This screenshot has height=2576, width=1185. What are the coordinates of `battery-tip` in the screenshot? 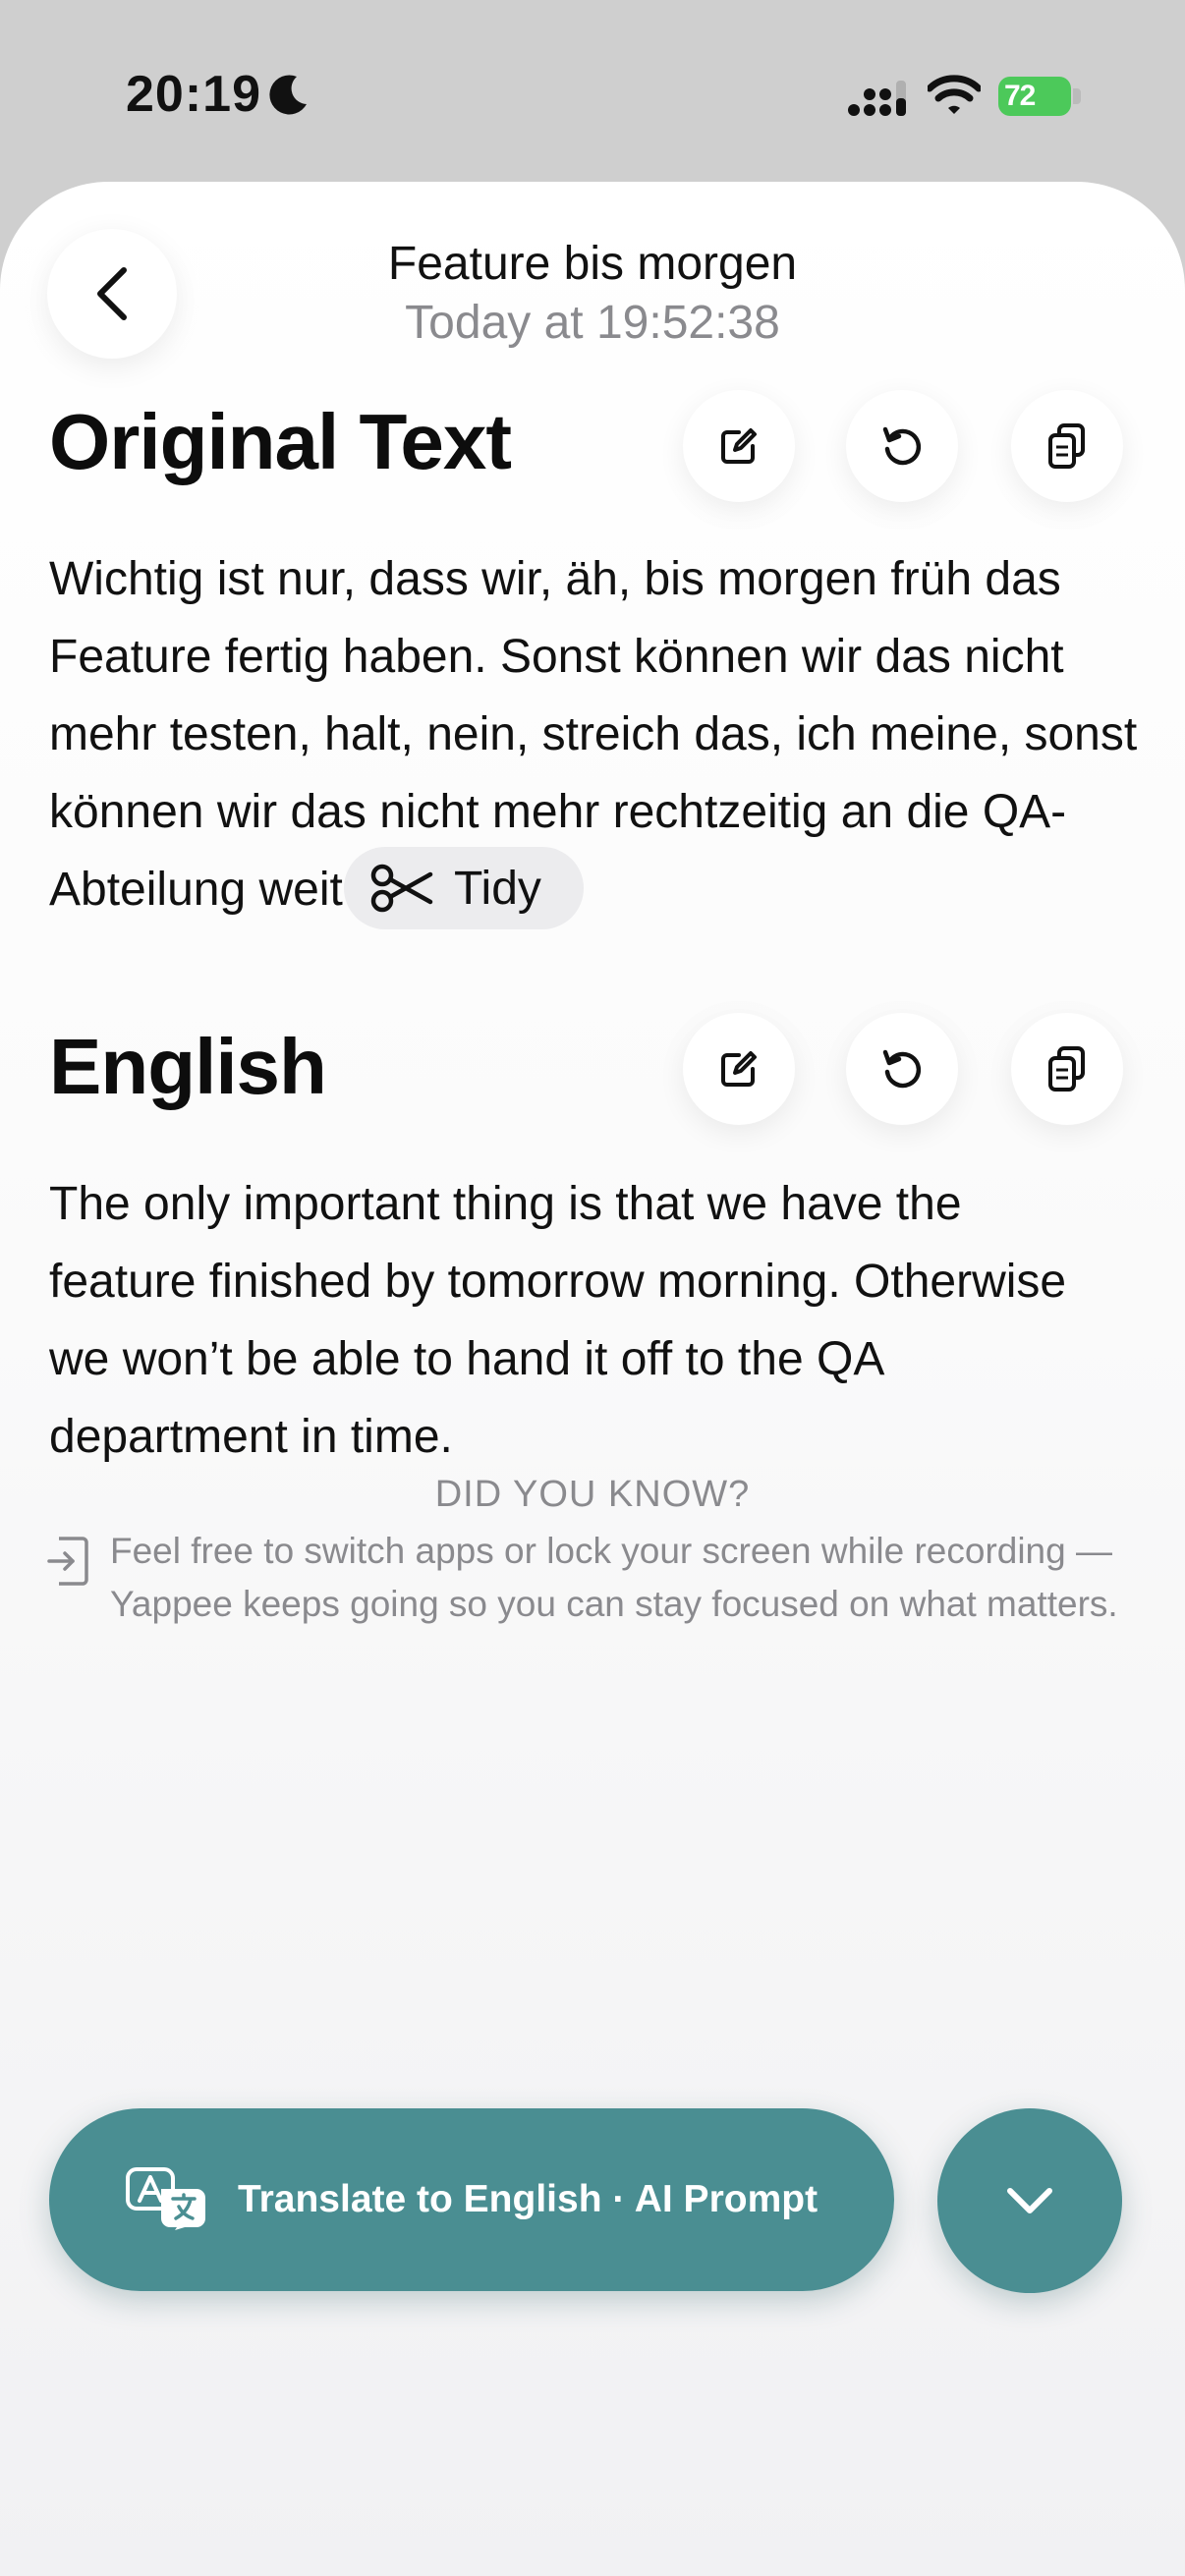 It's located at (1077, 96).